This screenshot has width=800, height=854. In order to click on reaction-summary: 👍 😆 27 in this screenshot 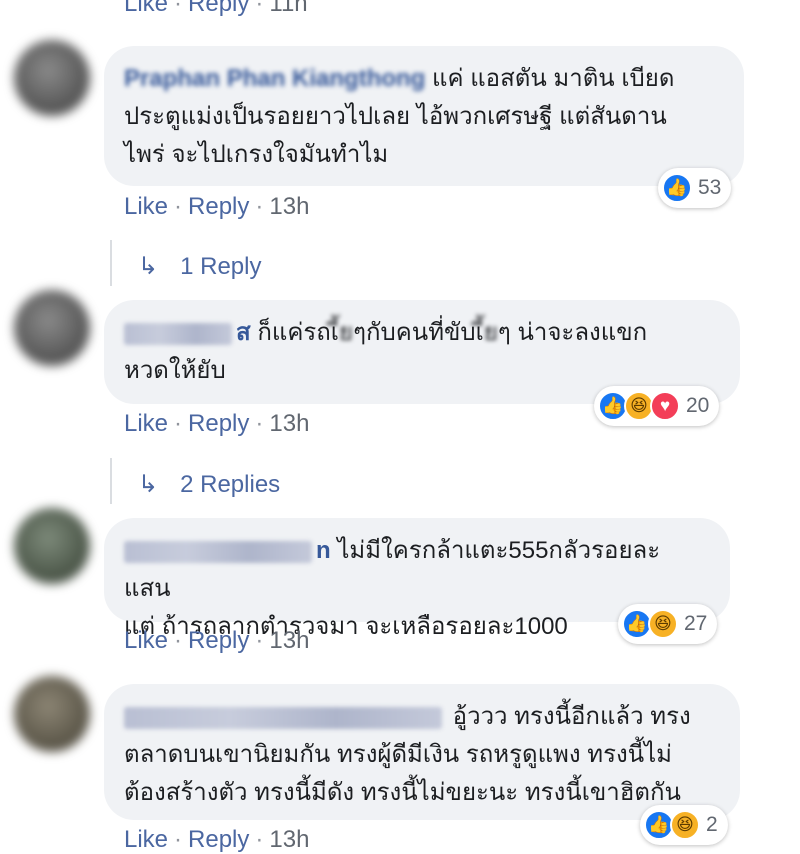, I will do `click(668, 624)`.